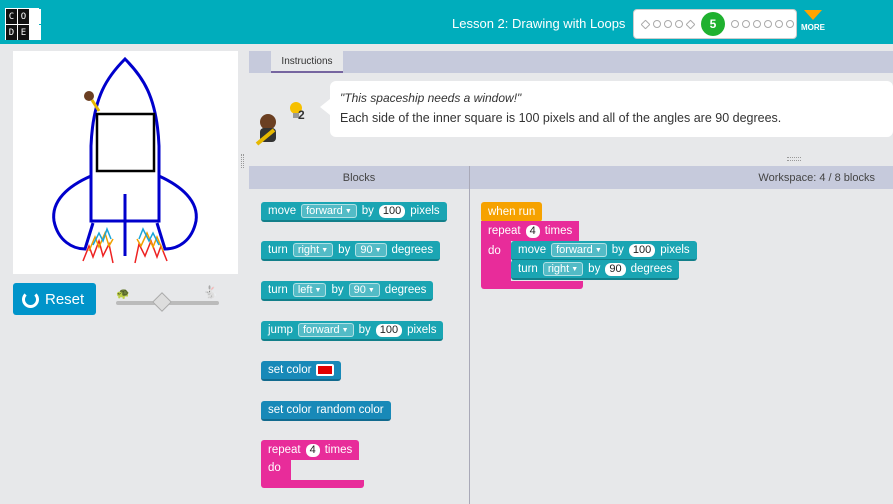 This screenshot has height=504, width=893. Describe the element at coordinates (794, 159) in the screenshot. I see `instructions-resize-handle` at that location.